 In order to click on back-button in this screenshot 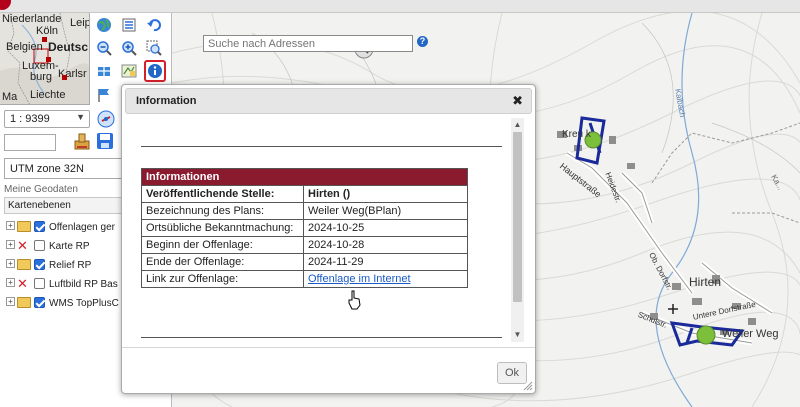, I will do `click(154, 25)`.